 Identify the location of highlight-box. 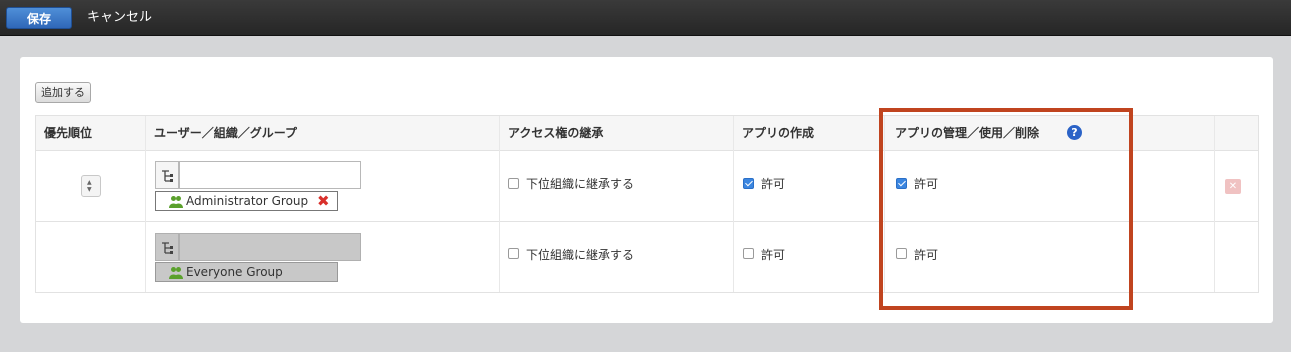
(1006, 209).